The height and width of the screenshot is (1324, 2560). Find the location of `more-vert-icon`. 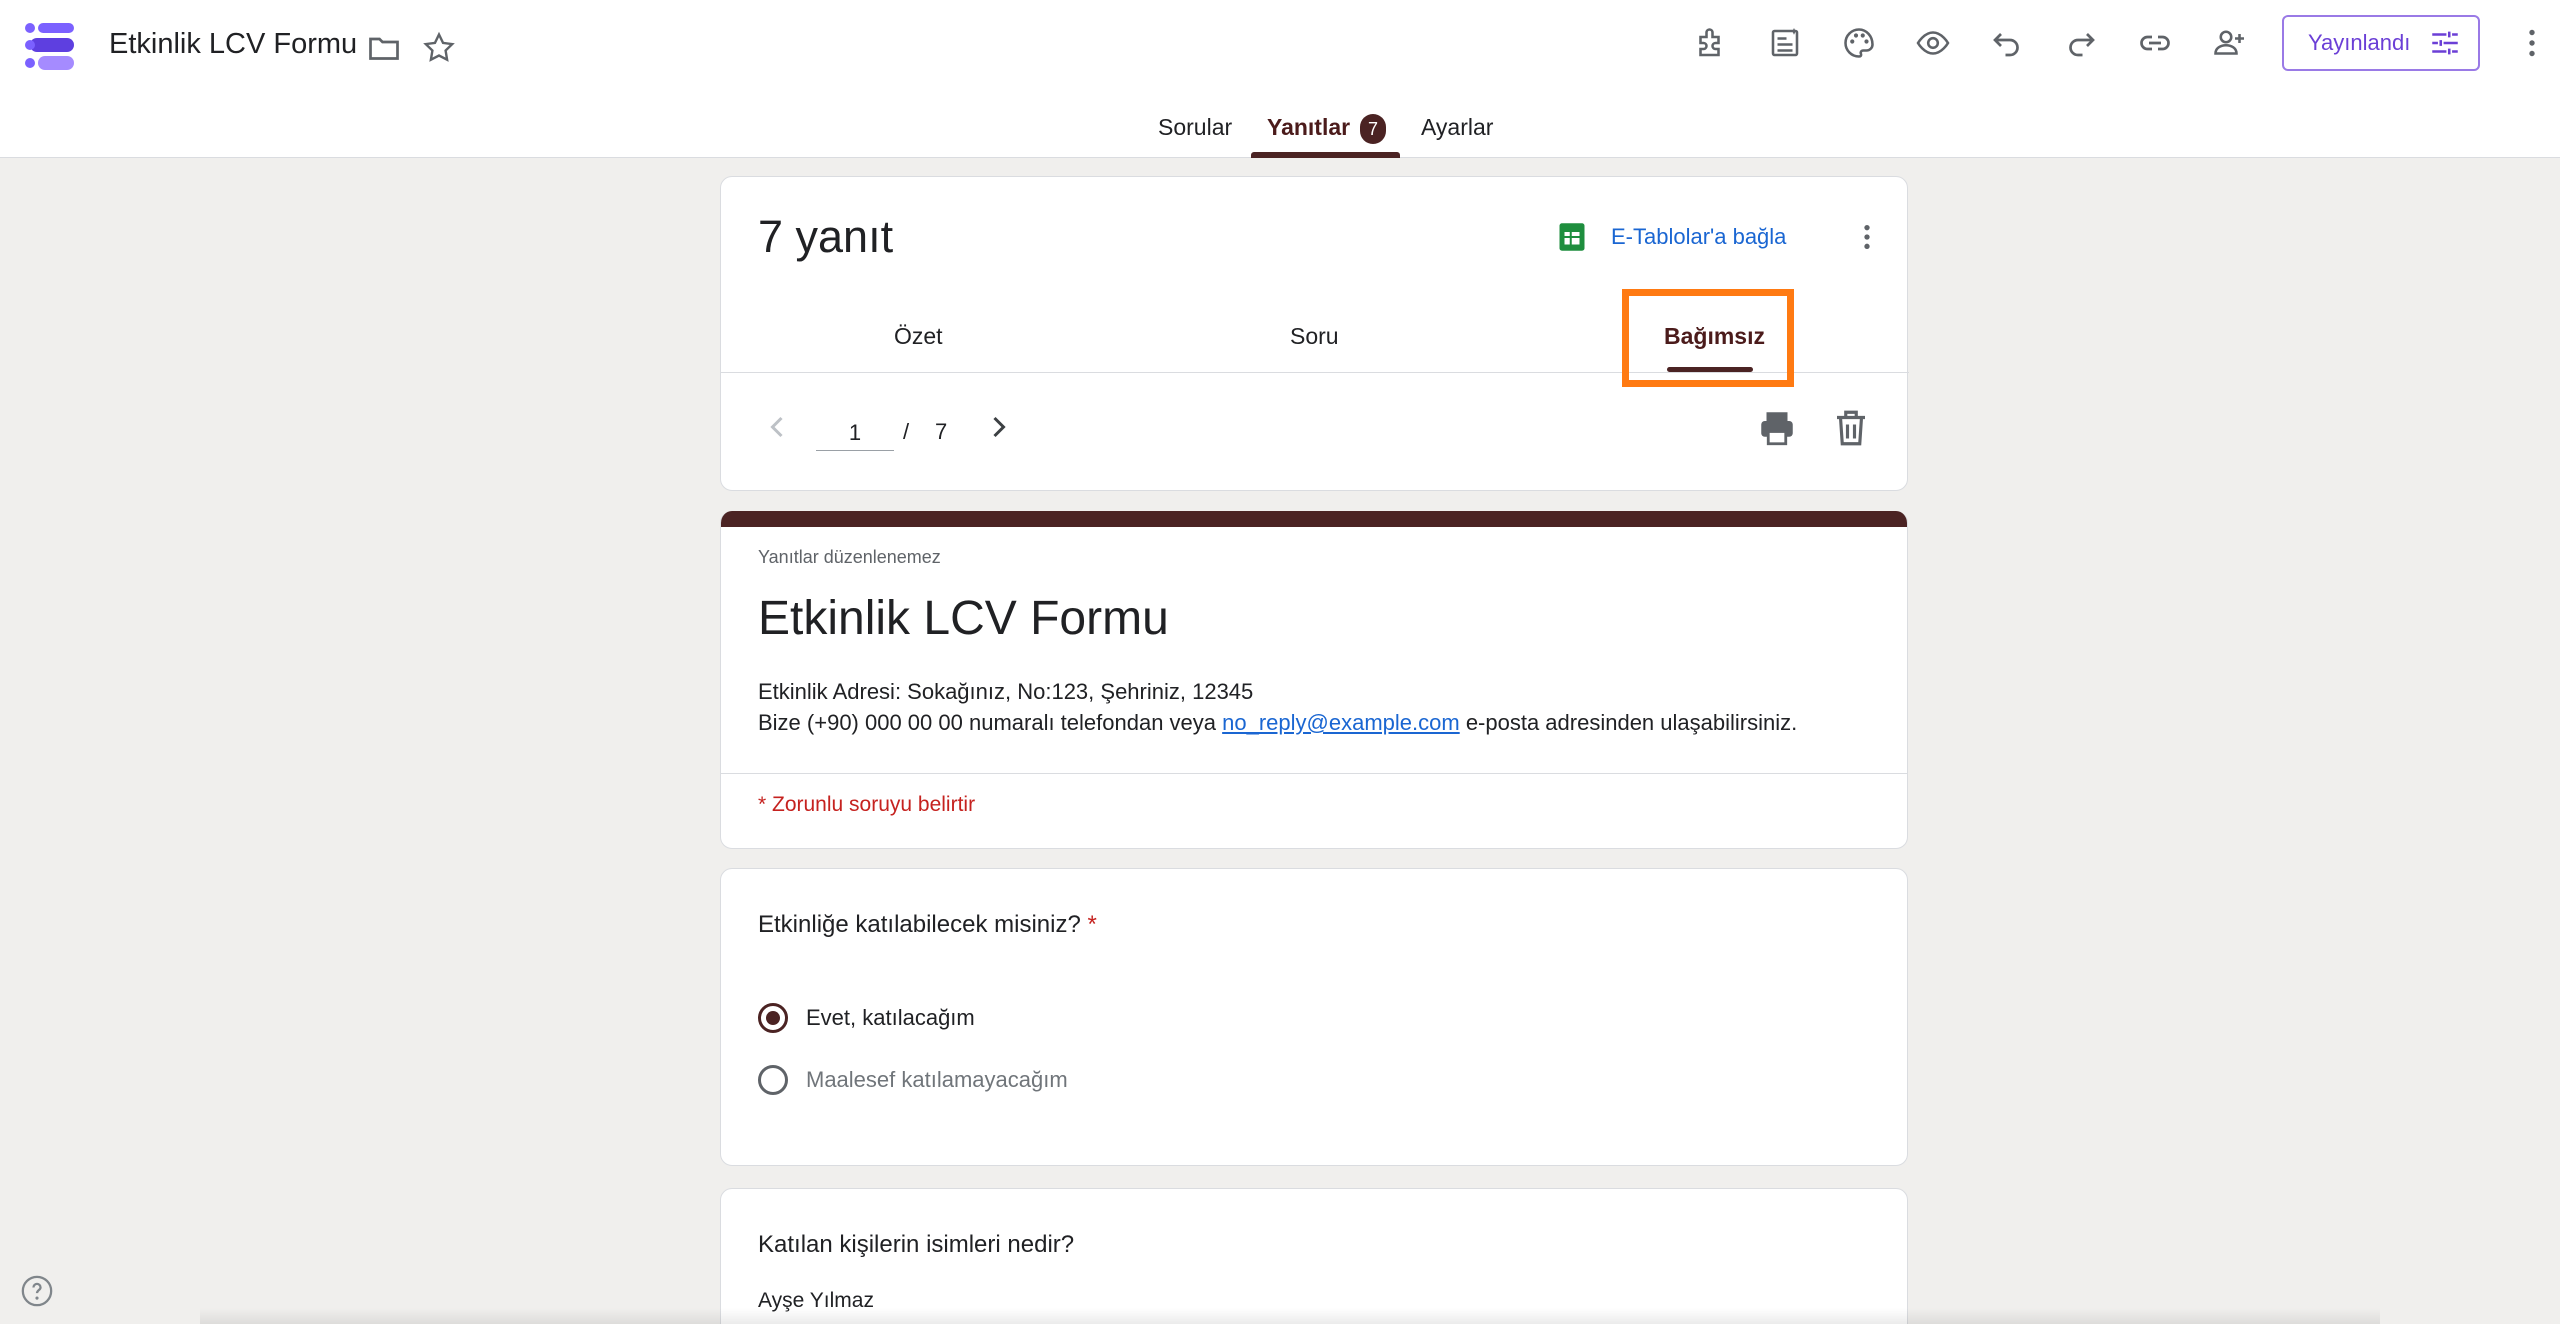

more-vert-icon is located at coordinates (2532, 43).